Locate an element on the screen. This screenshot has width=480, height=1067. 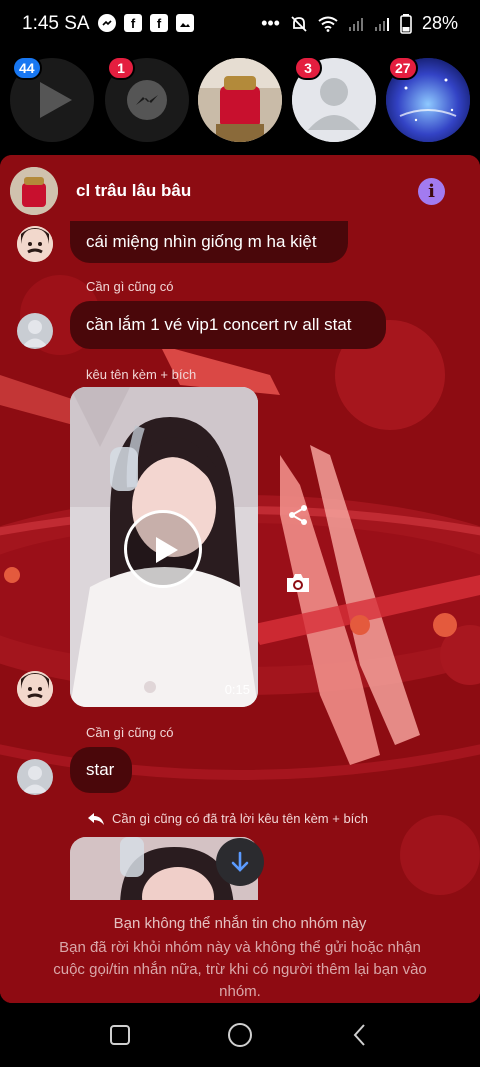
share-button is located at coordinates (298, 515).